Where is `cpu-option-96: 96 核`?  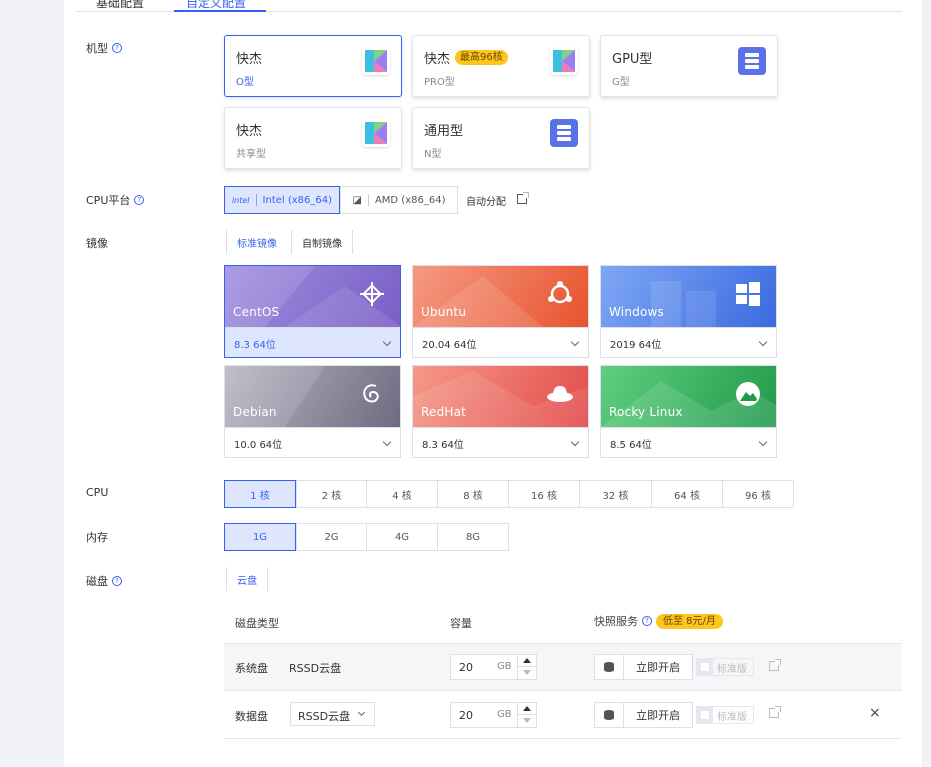 cpu-option-96: 96 核 is located at coordinates (758, 494).